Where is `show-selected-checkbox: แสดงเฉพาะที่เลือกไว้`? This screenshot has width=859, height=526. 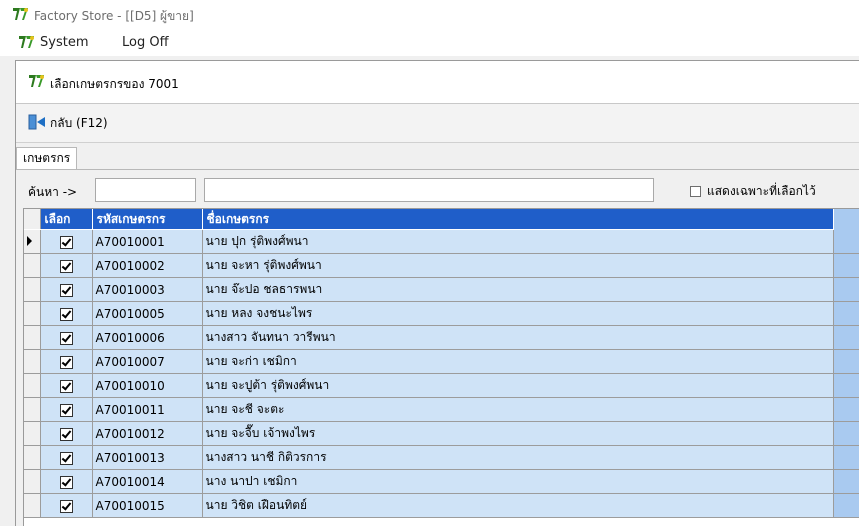 show-selected-checkbox: แสดงเฉพาะที่เลือกไว้ is located at coordinates (753, 191).